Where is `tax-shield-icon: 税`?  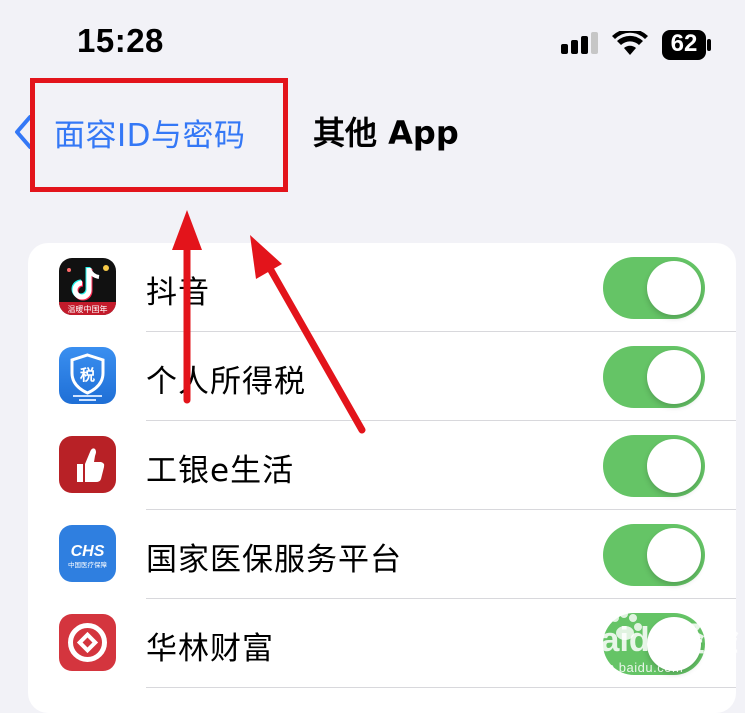 tax-shield-icon: 税 is located at coordinates (87, 375).